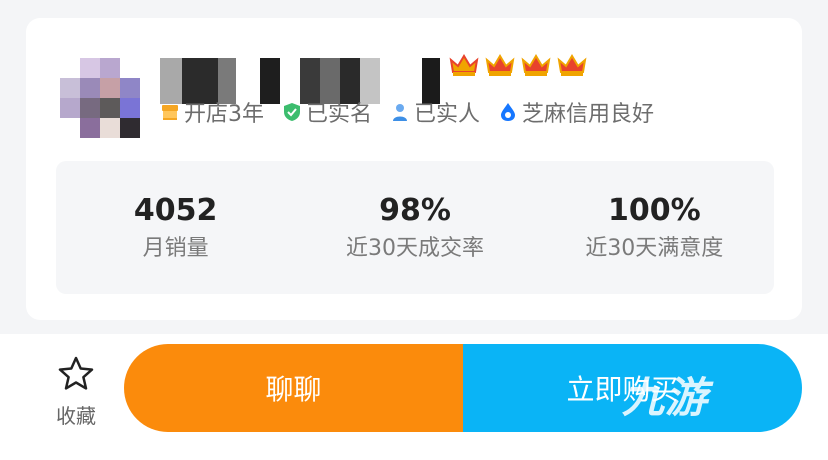  What do you see at coordinates (293, 388) in the screenshot?
I see `chat-button: 聊聊` at bounding box center [293, 388].